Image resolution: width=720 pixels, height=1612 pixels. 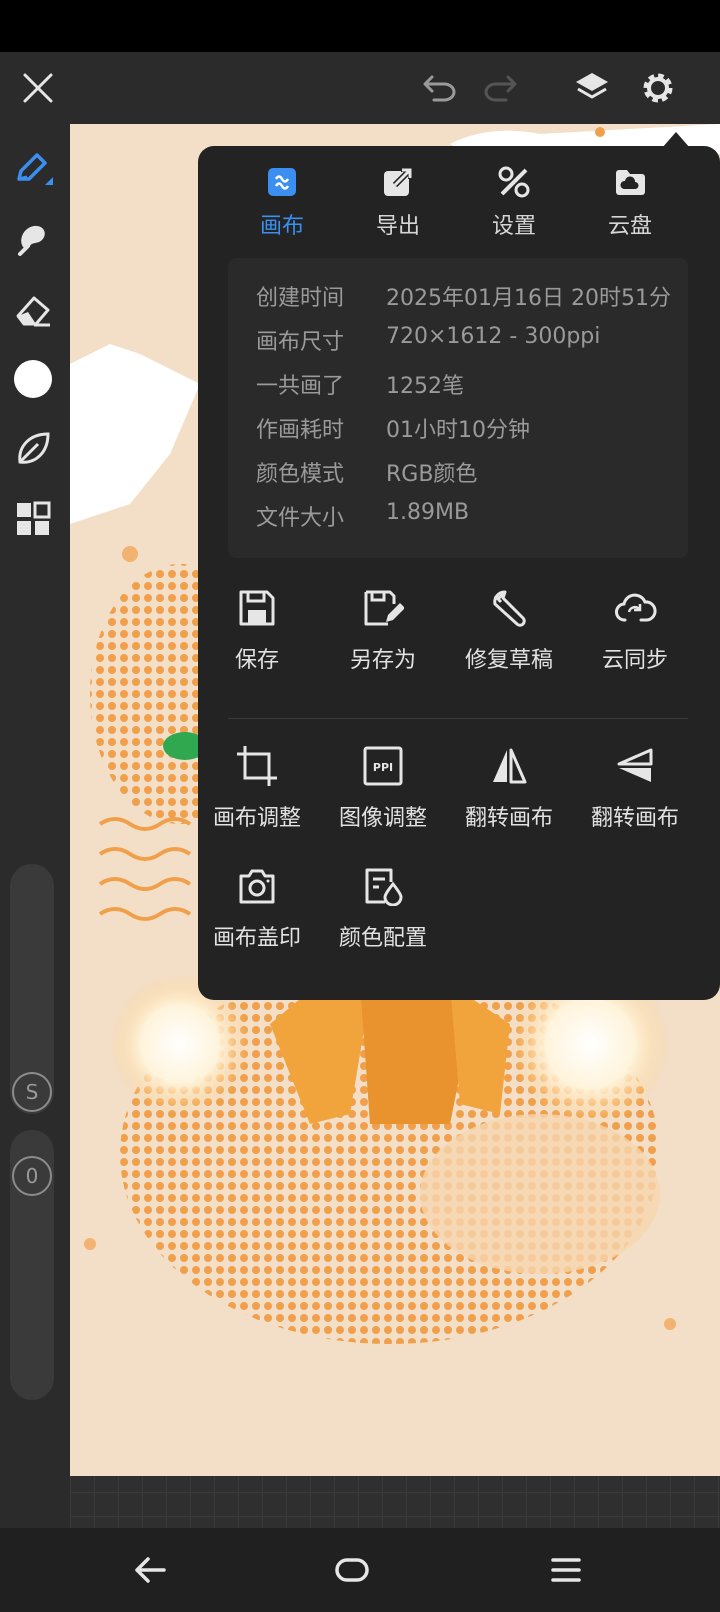 I want to click on action-label: 修复草稿, so click(x=508, y=660).